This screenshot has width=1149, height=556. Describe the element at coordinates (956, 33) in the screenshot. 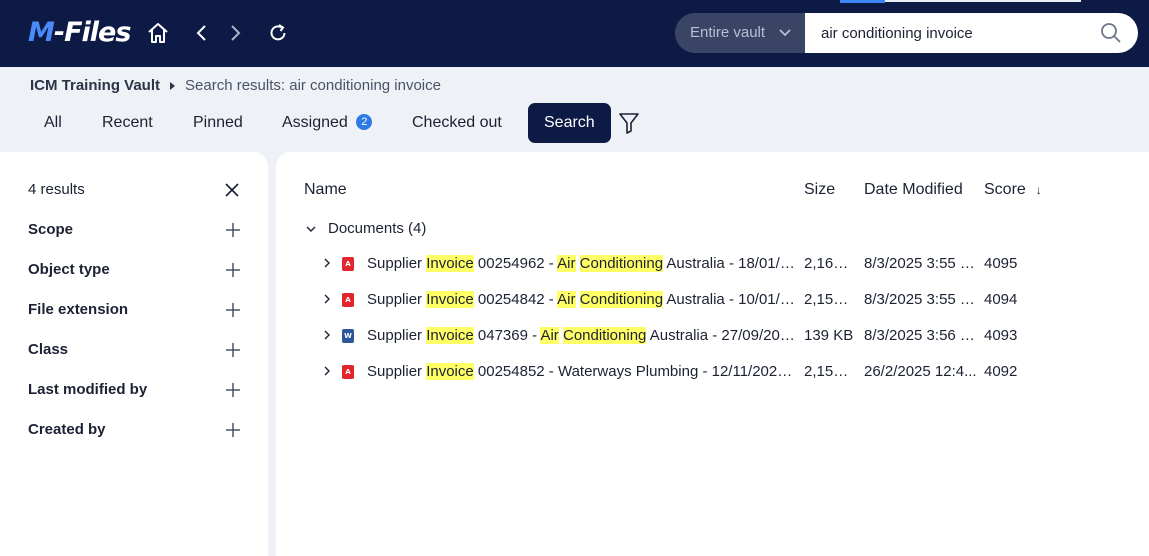

I see `search-input` at that location.